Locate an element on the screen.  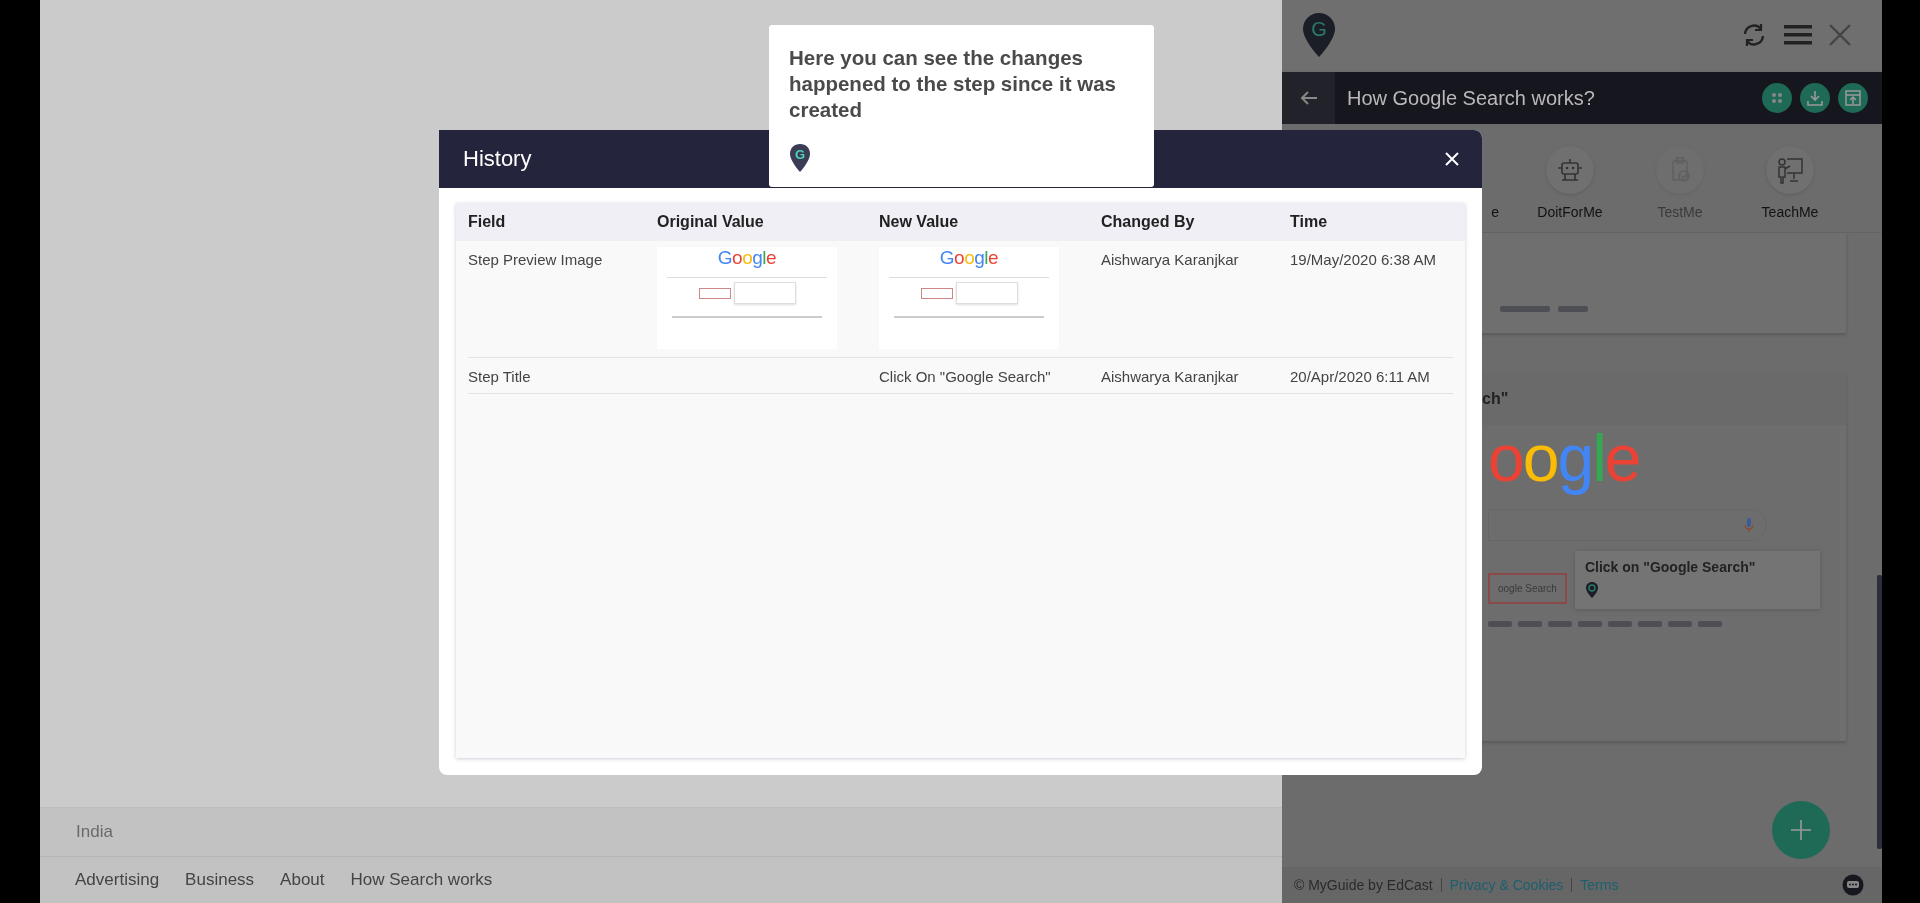
tab-label: e is located at coordinates (1495, 212).